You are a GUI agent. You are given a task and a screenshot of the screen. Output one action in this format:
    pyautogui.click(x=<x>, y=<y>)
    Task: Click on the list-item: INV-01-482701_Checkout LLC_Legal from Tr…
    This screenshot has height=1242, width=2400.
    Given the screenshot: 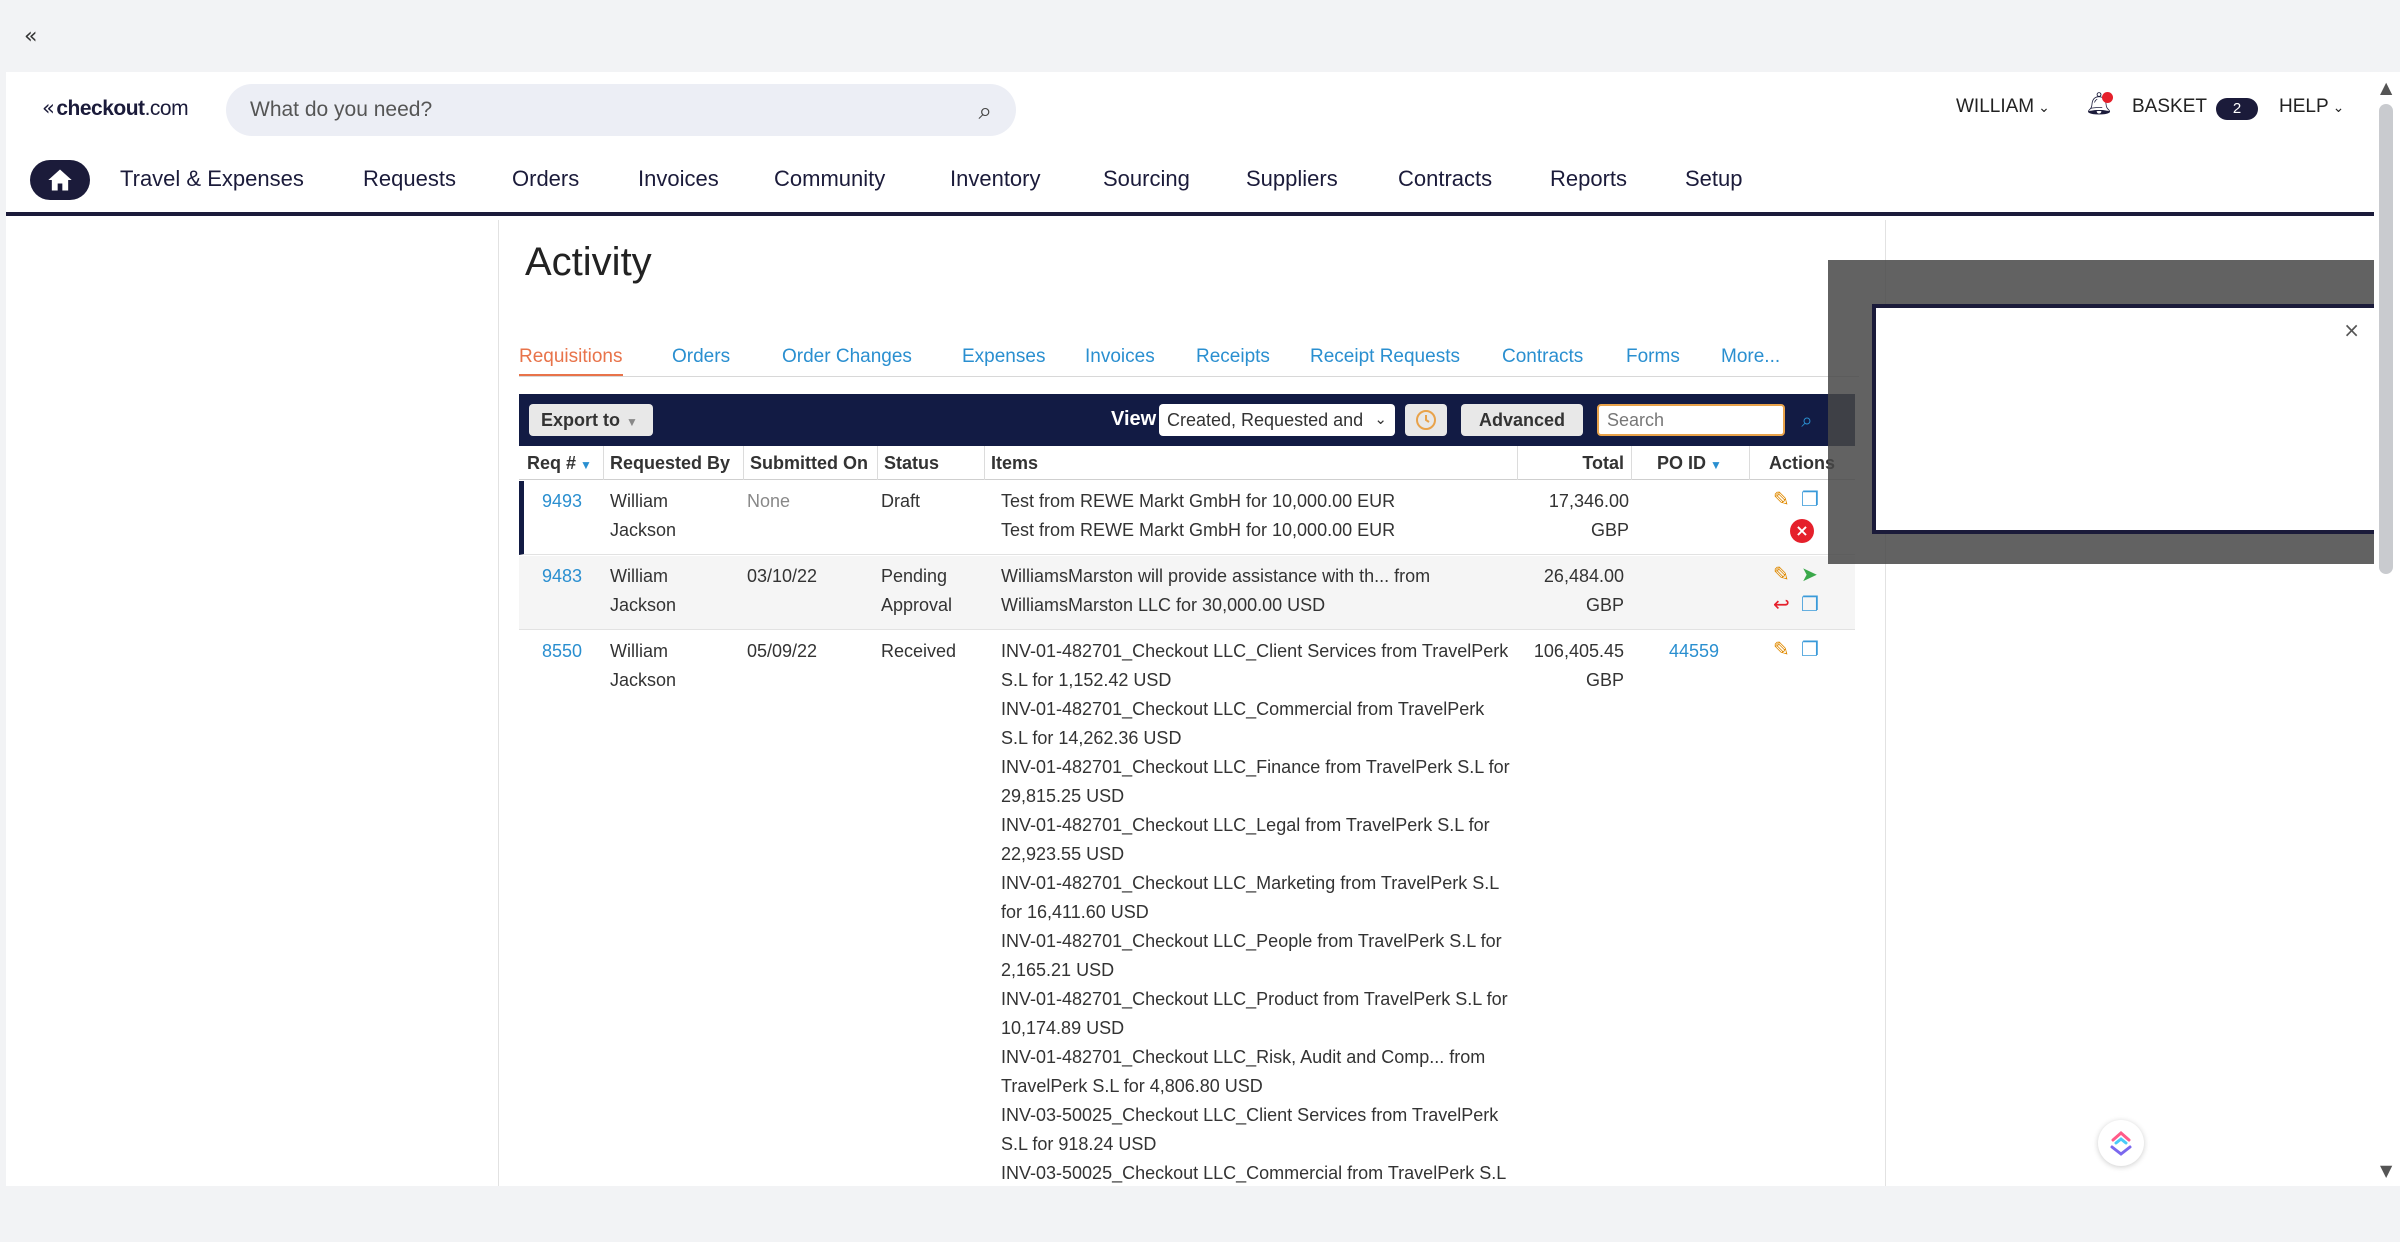 What is the action you would take?
    pyautogui.click(x=1245, y=839)
    